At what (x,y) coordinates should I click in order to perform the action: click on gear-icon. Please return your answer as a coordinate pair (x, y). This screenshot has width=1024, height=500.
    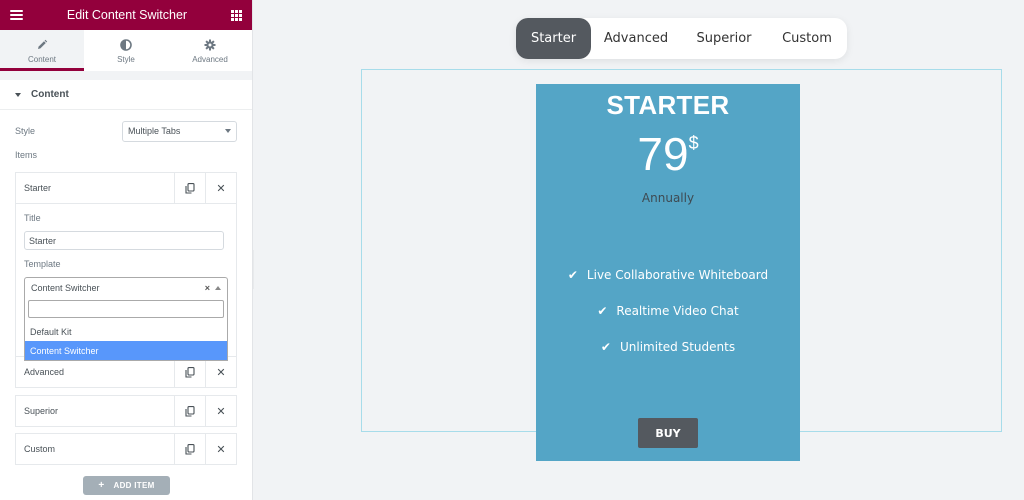
    Looking at the image, I should click on (210, 45).